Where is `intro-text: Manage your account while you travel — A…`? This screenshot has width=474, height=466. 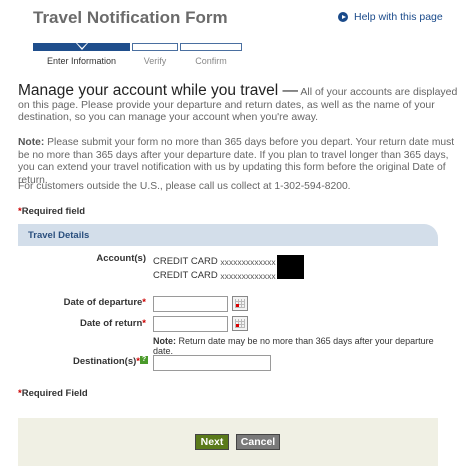
intro-text: Manage your account while you travel — A… is located at coordinates (238, 103).